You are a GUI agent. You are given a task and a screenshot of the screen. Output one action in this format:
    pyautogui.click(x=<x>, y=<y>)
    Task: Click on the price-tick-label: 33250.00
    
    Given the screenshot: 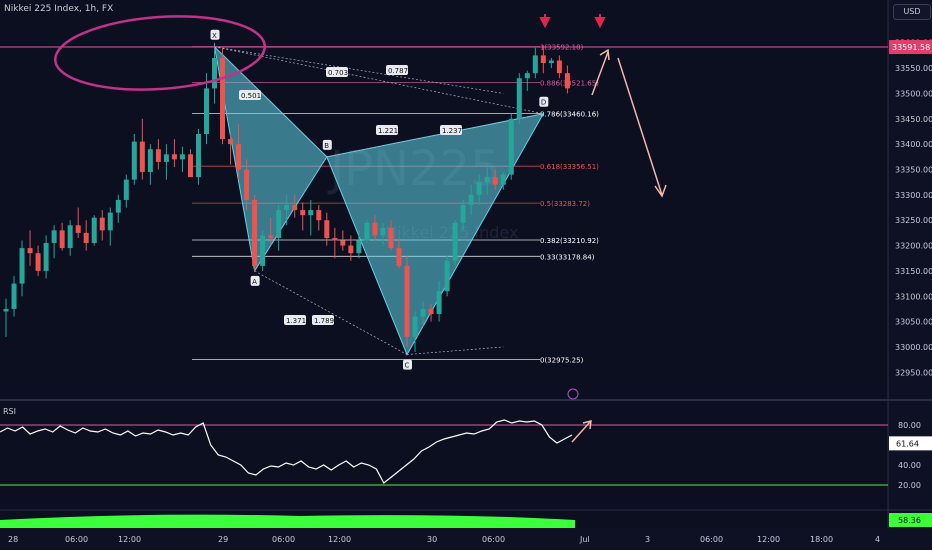 What is the action you would take?
    pyautogui.click(x=913, y=220)
    